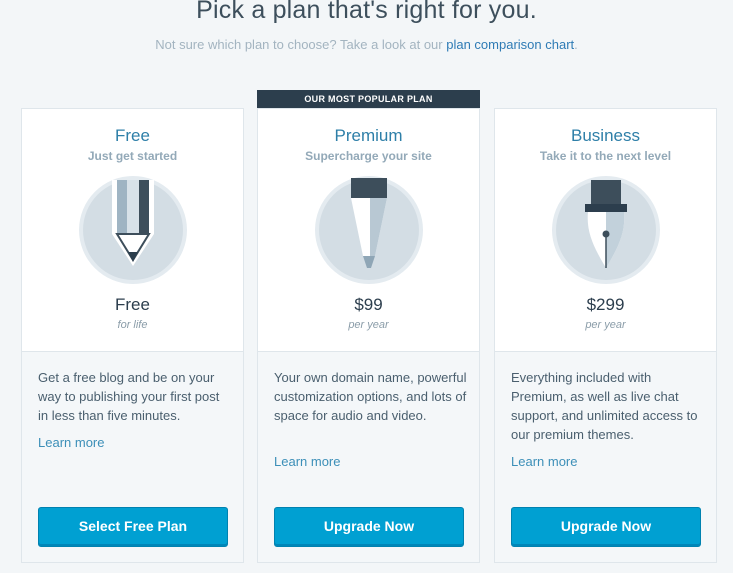 This screenshot has height=573, width=733. I want to click on plan-tagline: Just get started, so click(132, 156).